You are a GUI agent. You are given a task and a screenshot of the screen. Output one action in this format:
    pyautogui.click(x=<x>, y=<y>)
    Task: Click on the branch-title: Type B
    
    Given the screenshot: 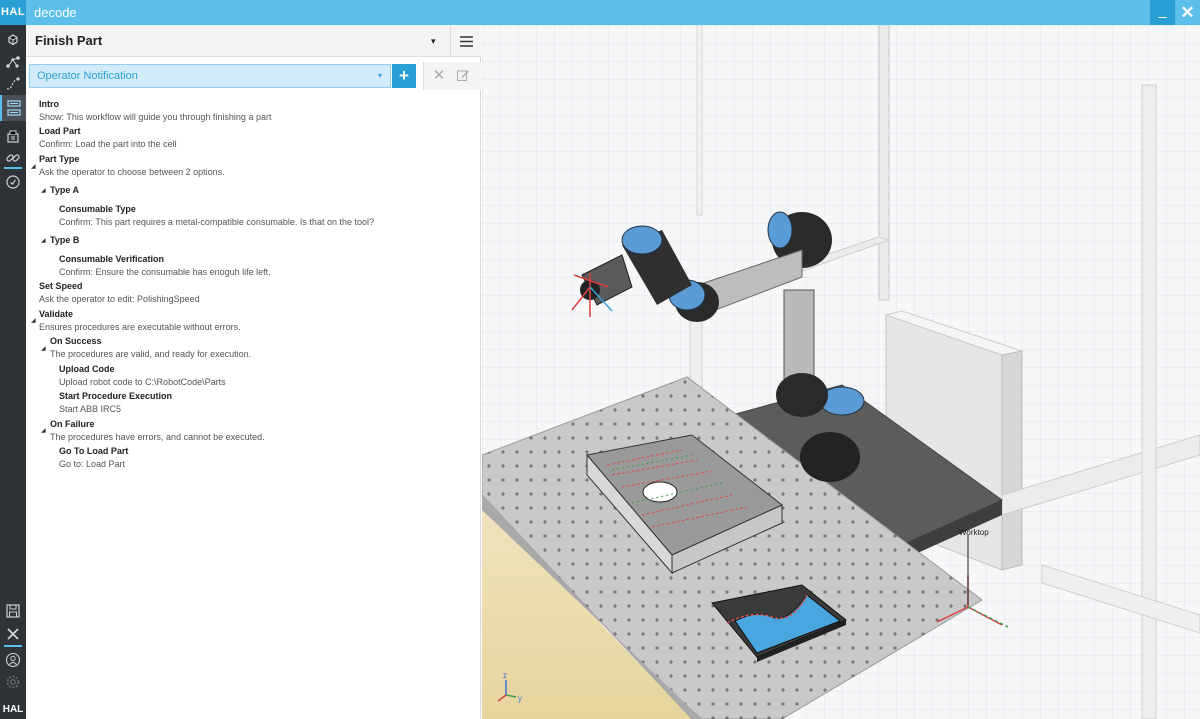 What is the action you would take?
    pyautogui.click(x=64, y=240)
    